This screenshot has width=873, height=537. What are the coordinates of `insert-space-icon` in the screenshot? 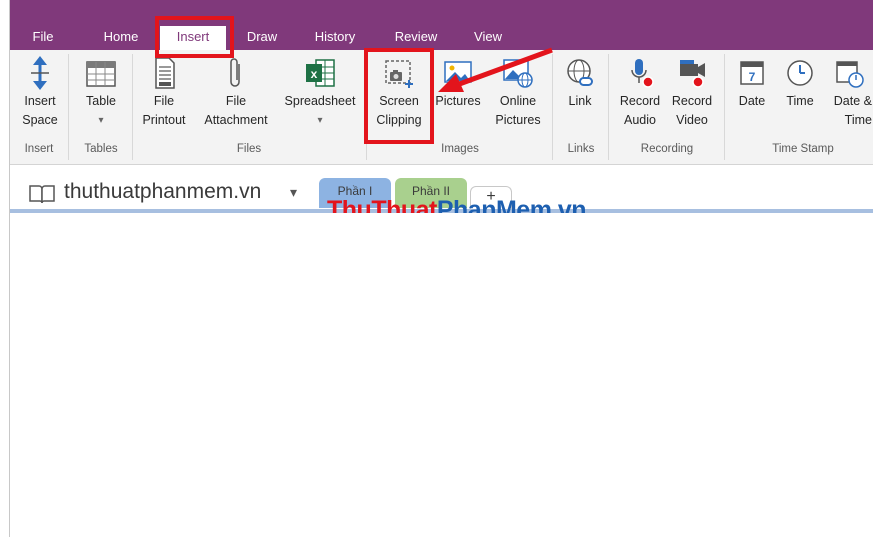 It's located at (40, 73).